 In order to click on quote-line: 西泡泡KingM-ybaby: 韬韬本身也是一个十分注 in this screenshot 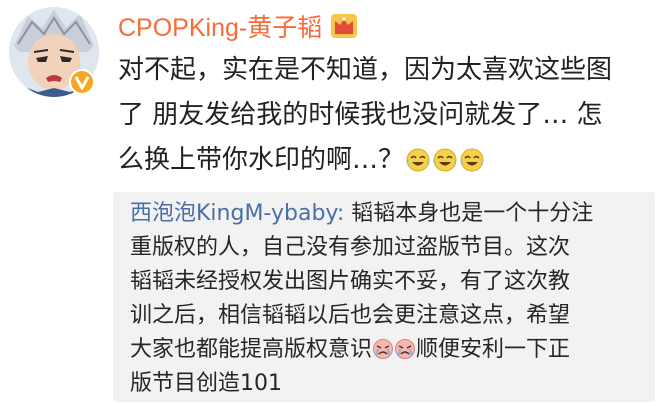, I will do `click(390, 214)`.